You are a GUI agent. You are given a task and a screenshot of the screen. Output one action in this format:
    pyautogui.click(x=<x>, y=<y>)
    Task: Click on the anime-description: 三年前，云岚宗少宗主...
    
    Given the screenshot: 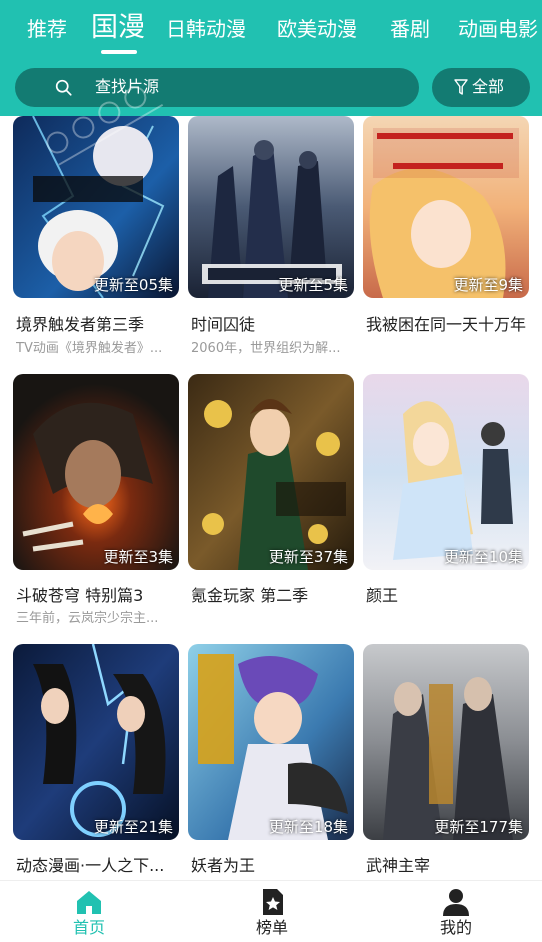 What is the action you would take?
    pyautogui.click(x=87, y=618)
    